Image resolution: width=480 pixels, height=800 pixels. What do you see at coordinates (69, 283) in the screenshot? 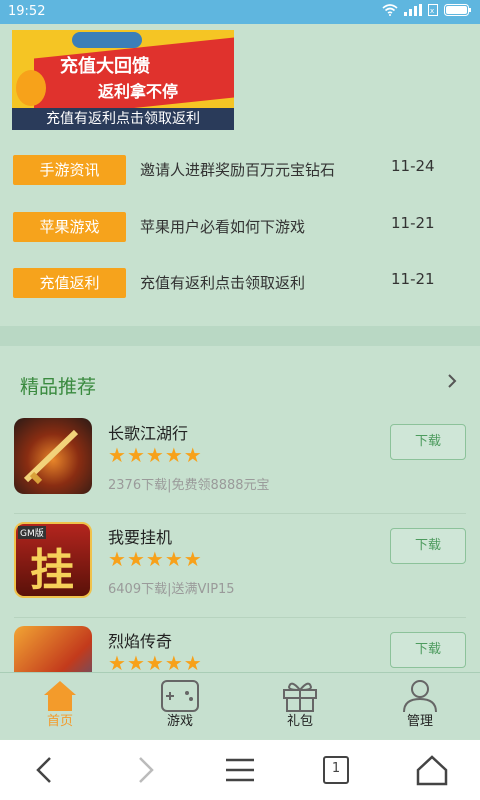
I see `news-tag: 充值返利` at bounding box center [69, 283].